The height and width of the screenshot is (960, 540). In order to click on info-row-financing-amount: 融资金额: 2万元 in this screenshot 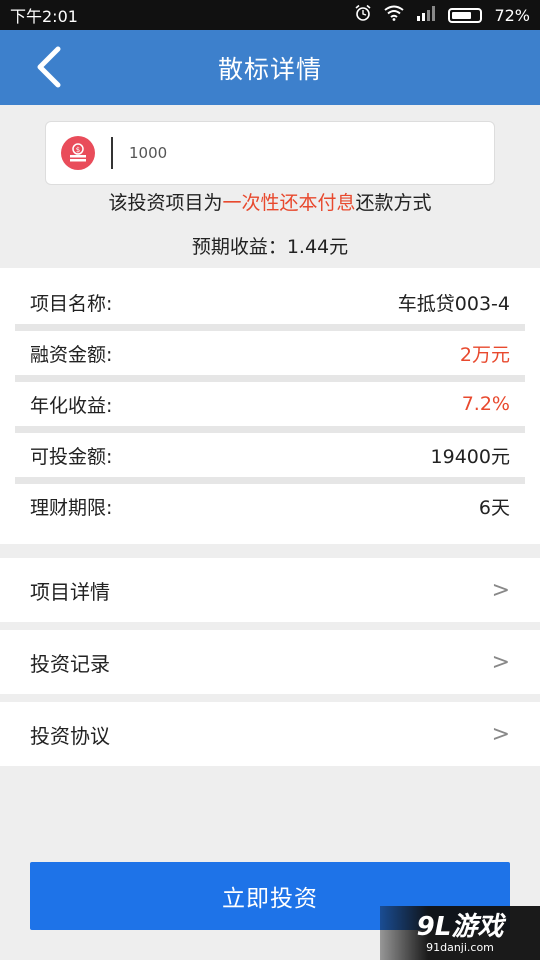, I will do `click(270, 353)`.